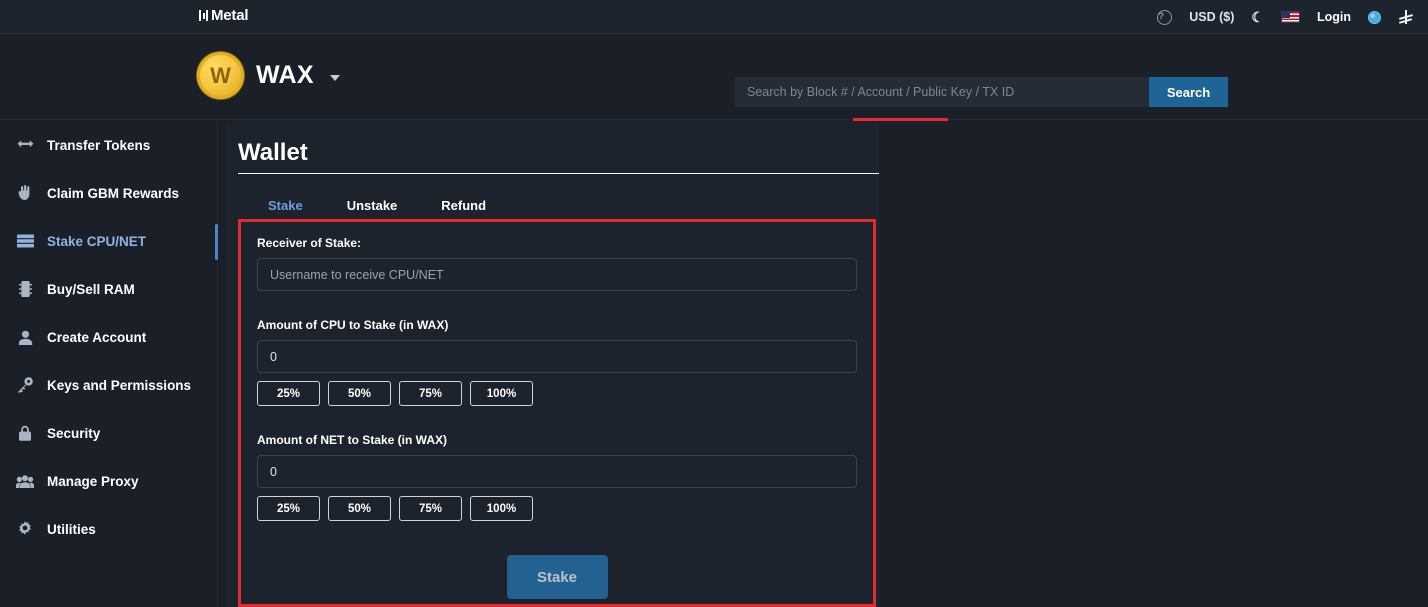 The width and height of the screenshot is (1428, 607). What do you see at coordinates (352, 440) in the screenshot?
I see `net-amount-label: Amount of NET to Stake (in WAX)` at bounding box center [352, 440].